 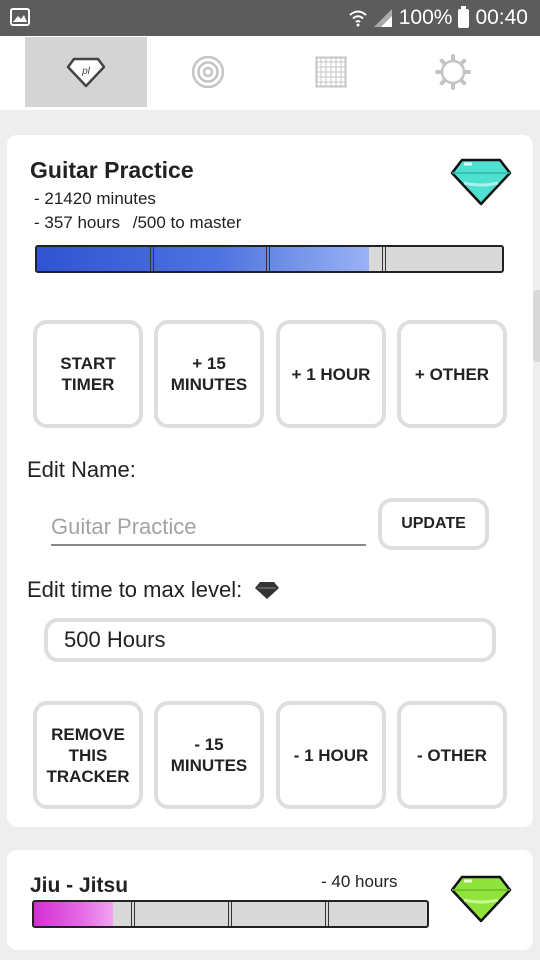 I want to click on start-timer-button: START TIMER, so click(x=88, y=374).